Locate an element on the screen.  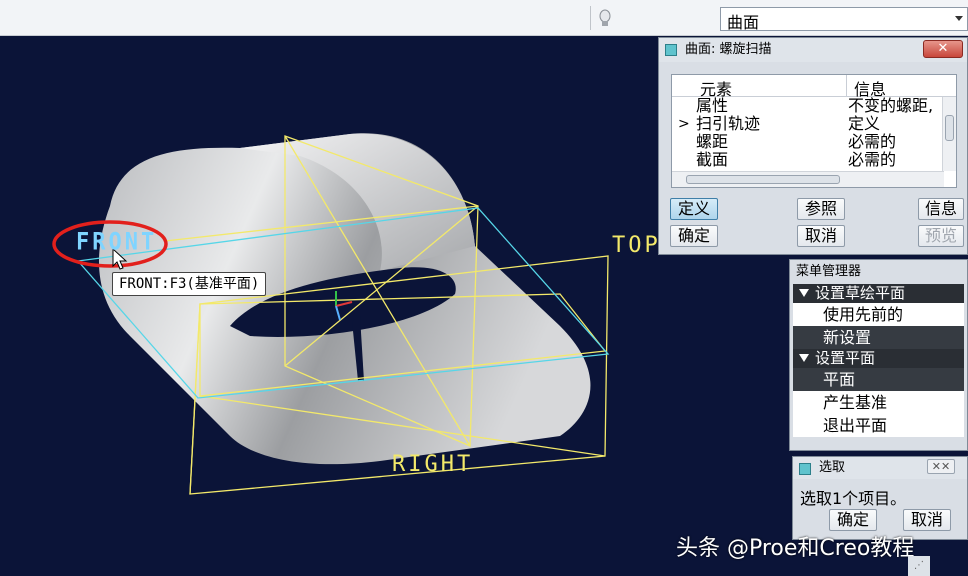
menu-item-plane: 平面 is located at coordinates (878, 379).